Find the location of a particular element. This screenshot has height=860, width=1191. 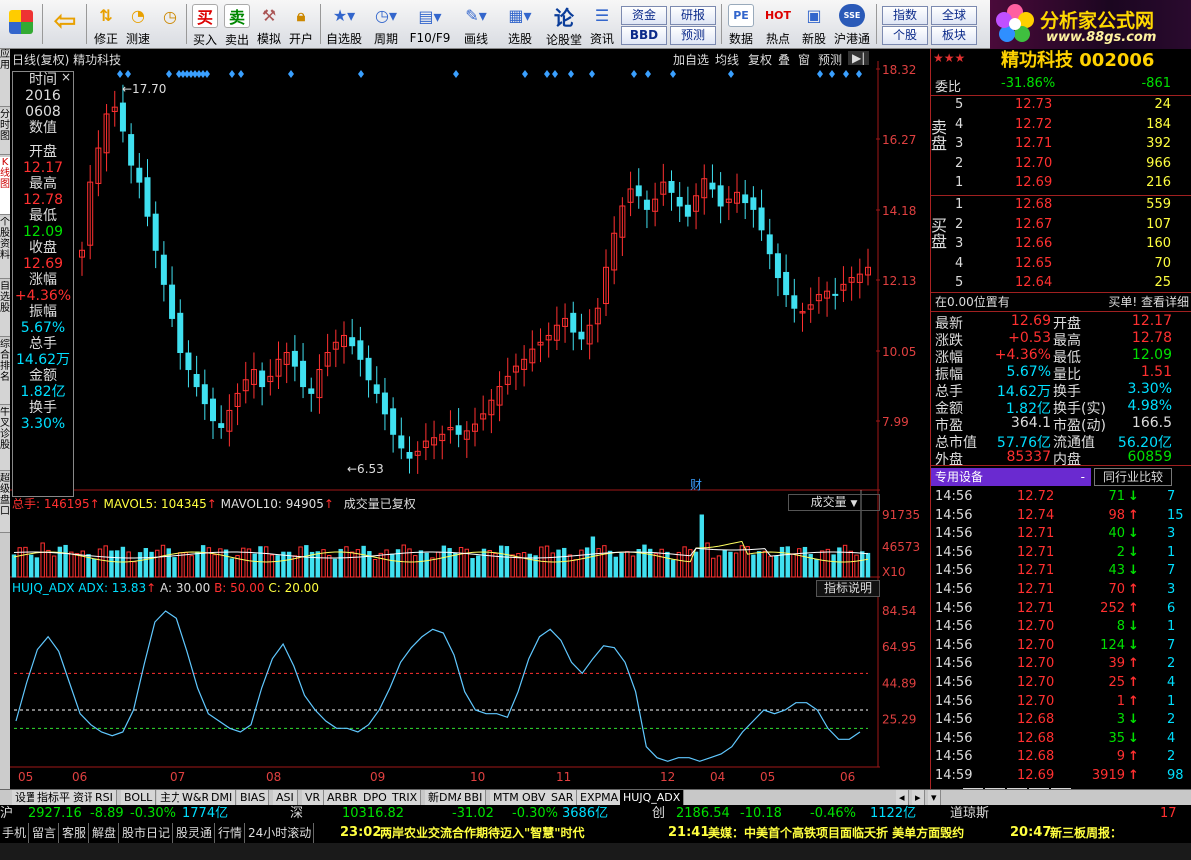

quick-link-4: 股市日记 is located at coordinates (147, 833).